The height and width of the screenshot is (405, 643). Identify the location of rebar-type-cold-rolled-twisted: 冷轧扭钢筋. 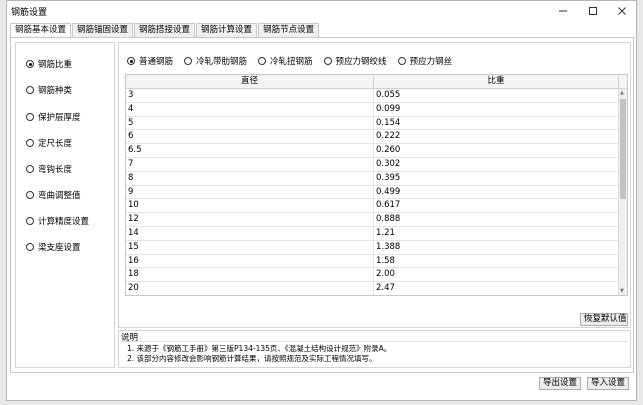
(285, 61).